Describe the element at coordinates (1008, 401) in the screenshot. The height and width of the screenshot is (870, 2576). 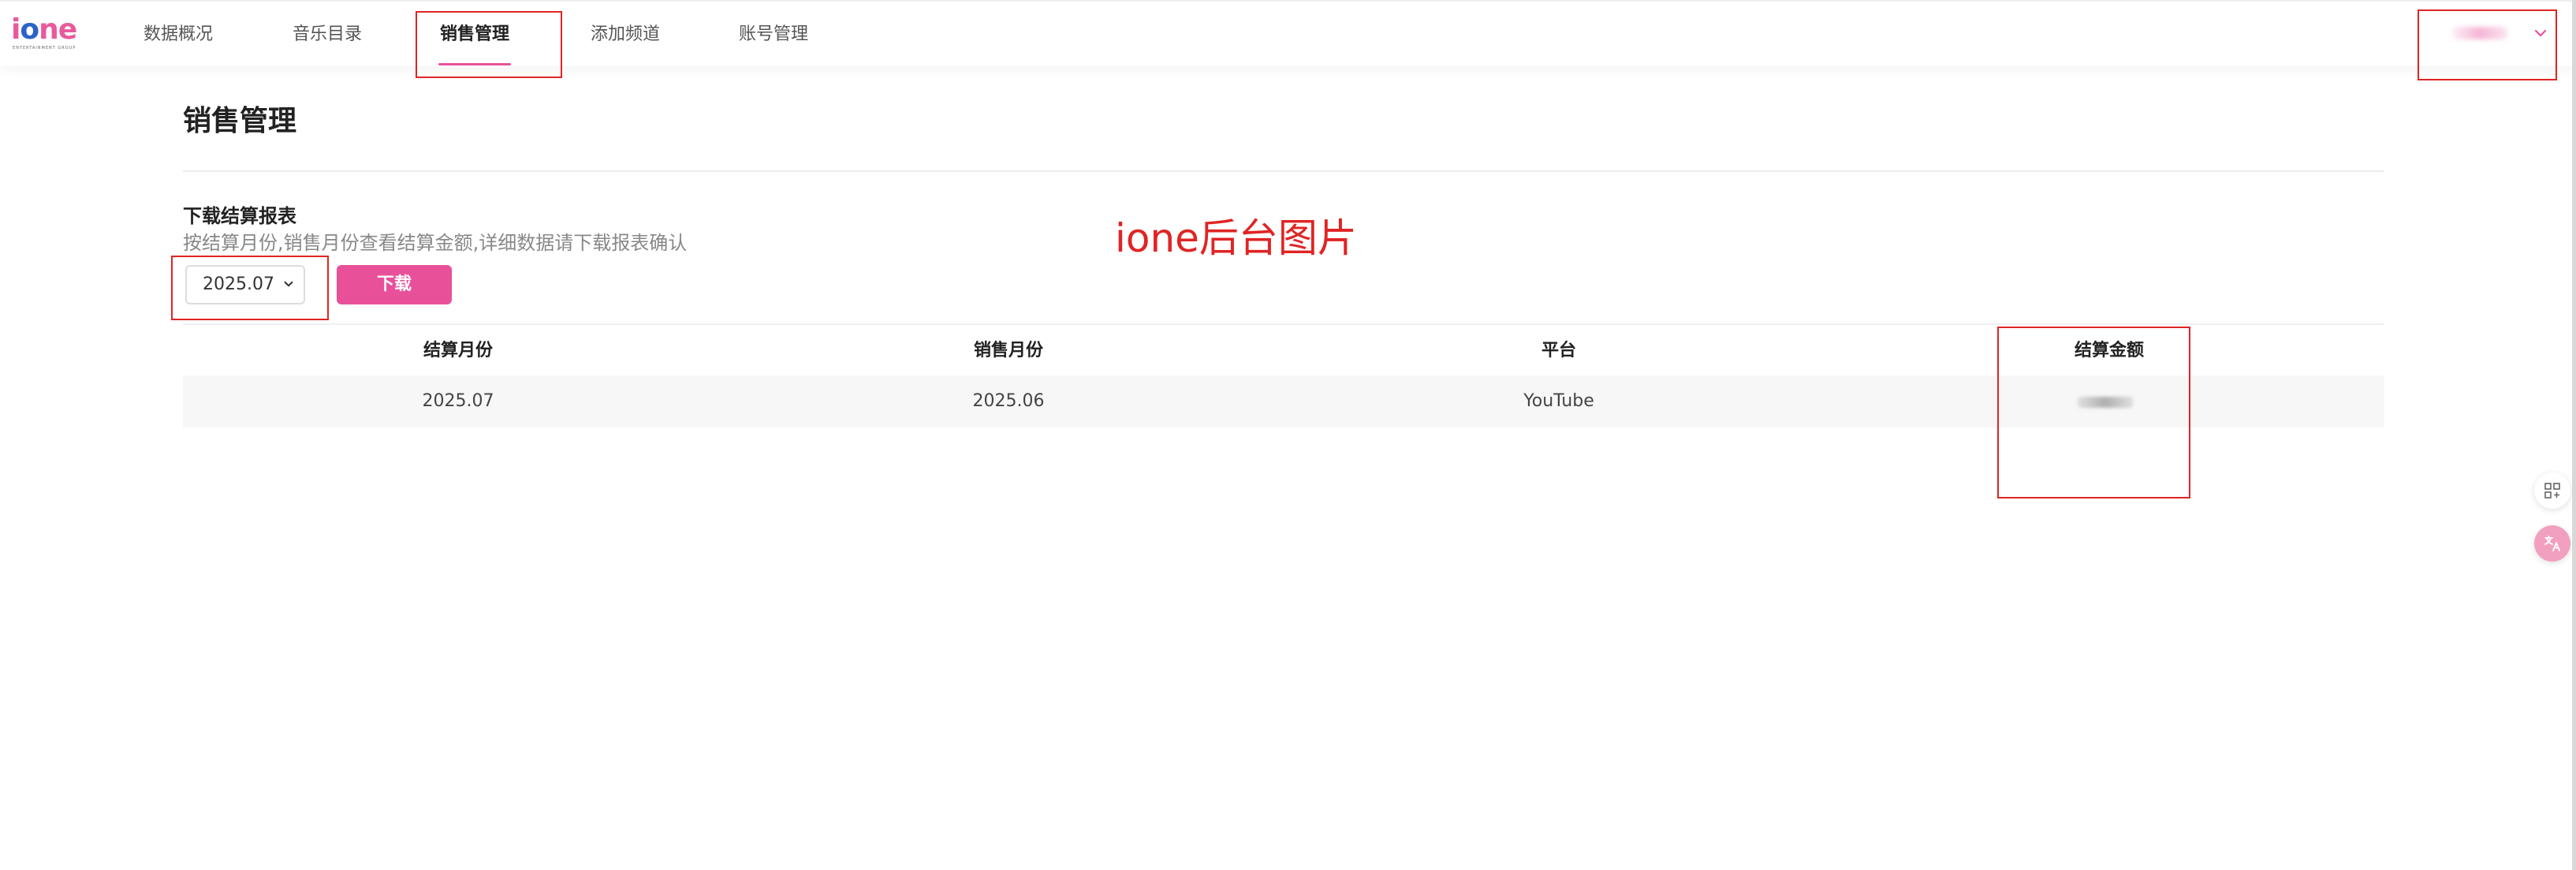
I see `cell-sales-month: 2025.06` at that location.